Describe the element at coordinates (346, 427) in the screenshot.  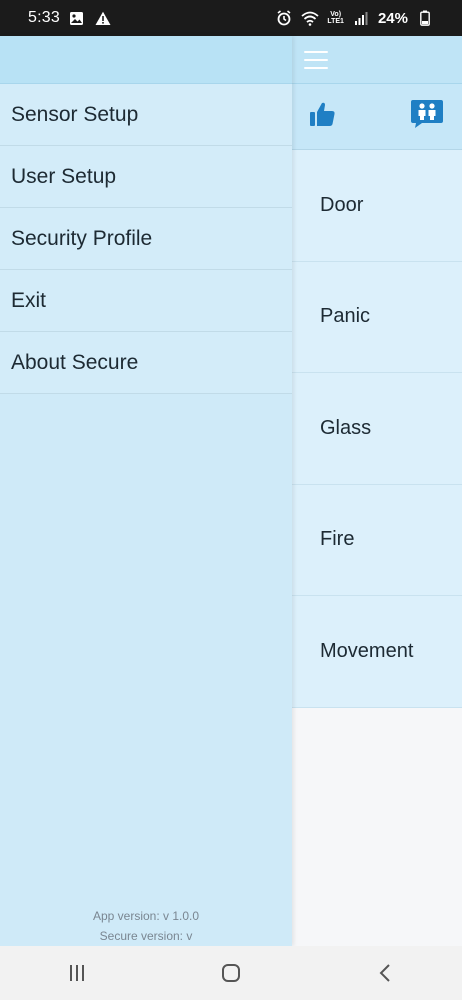
I see `sensor-label: Glass` at that location.